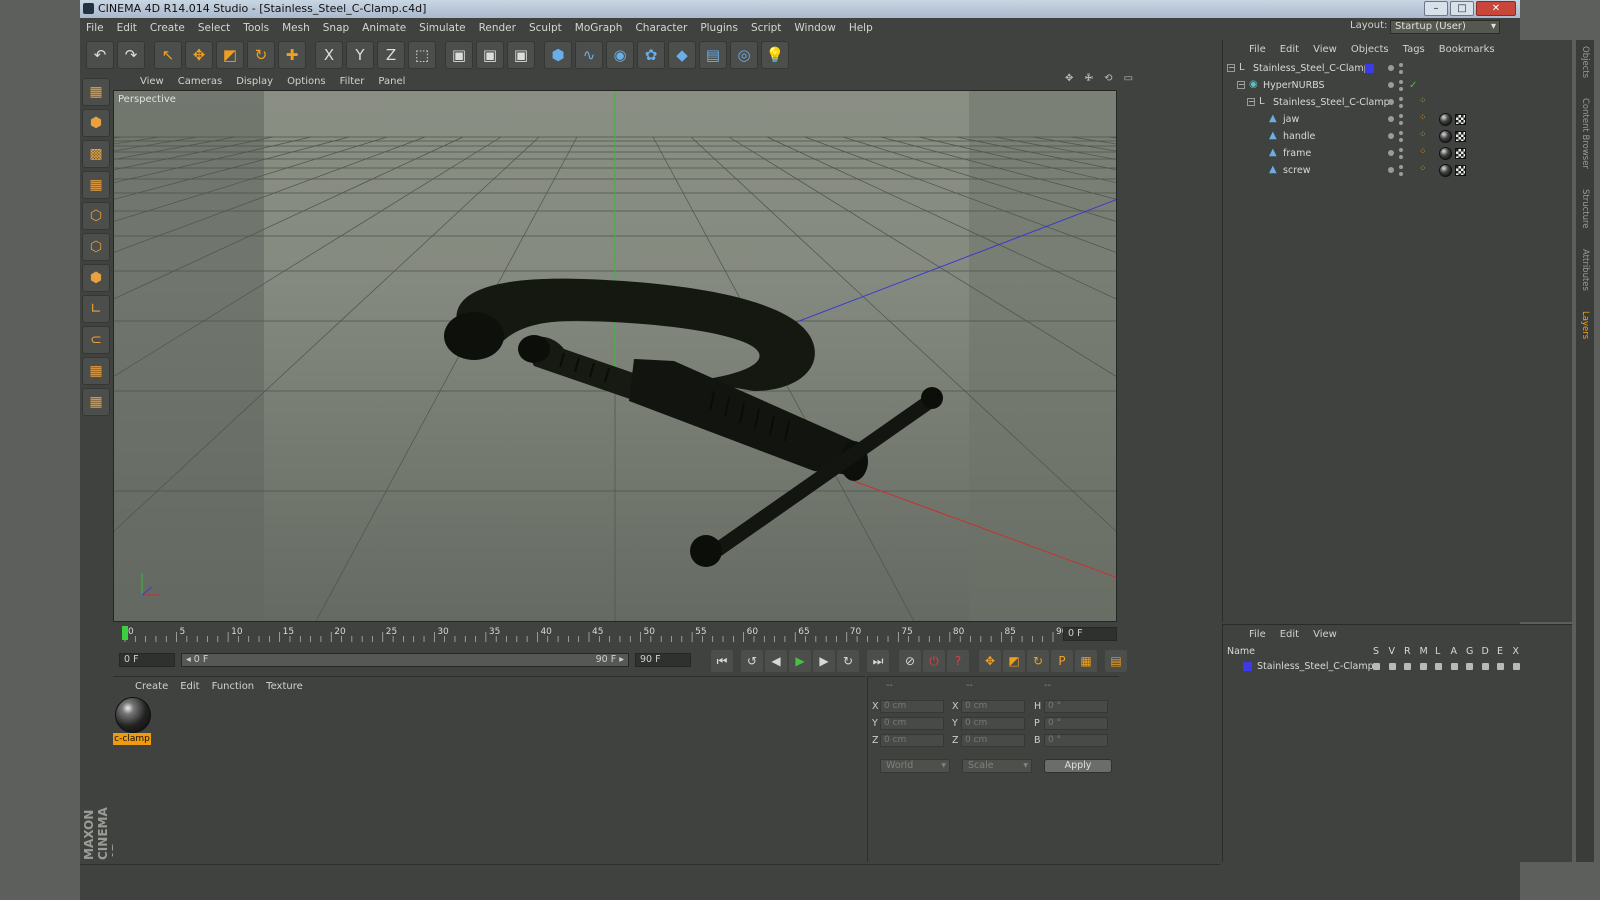  What do you see at coordinates (1414, 49) in the screenshot?
I see `object-menu-tags: Tags` at bounding box center [1414, 49].